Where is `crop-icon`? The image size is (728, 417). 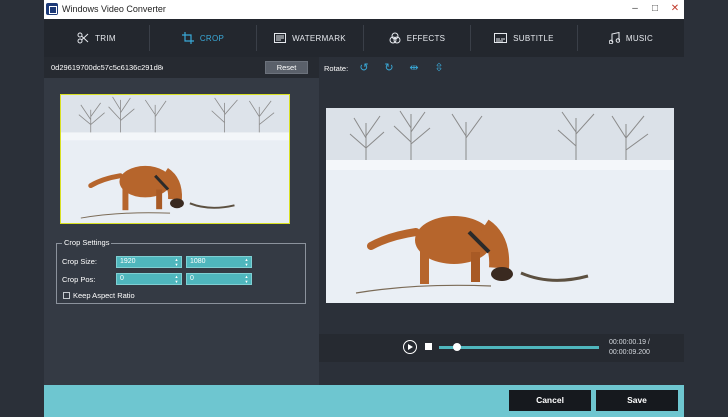
crop-icon is located at coordinates (187, 38).